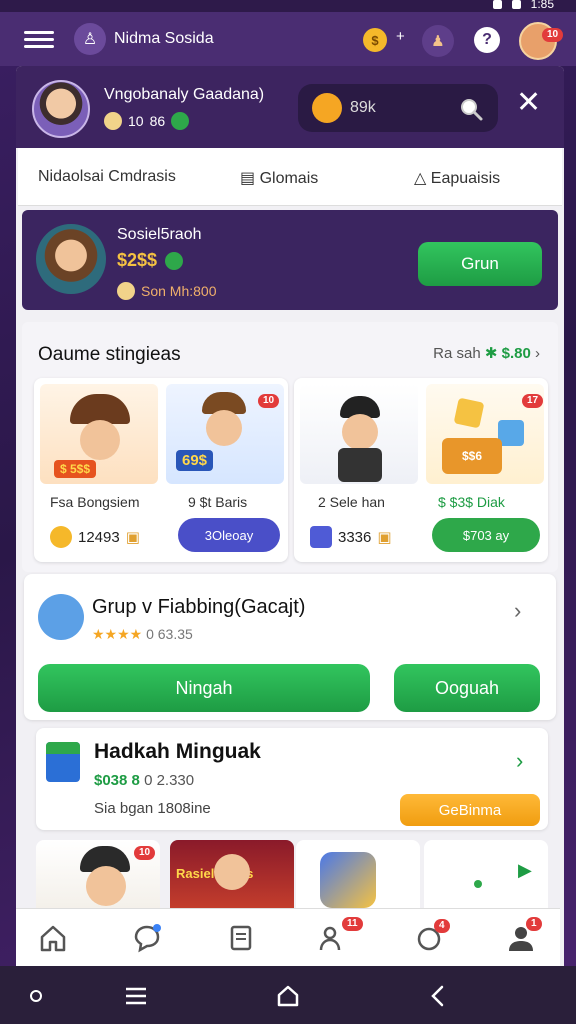 The image size is (576, 1024). Describe the element at coordinates (288, 6) in the screenshot. I see `status-bar: 1:85` at that location.